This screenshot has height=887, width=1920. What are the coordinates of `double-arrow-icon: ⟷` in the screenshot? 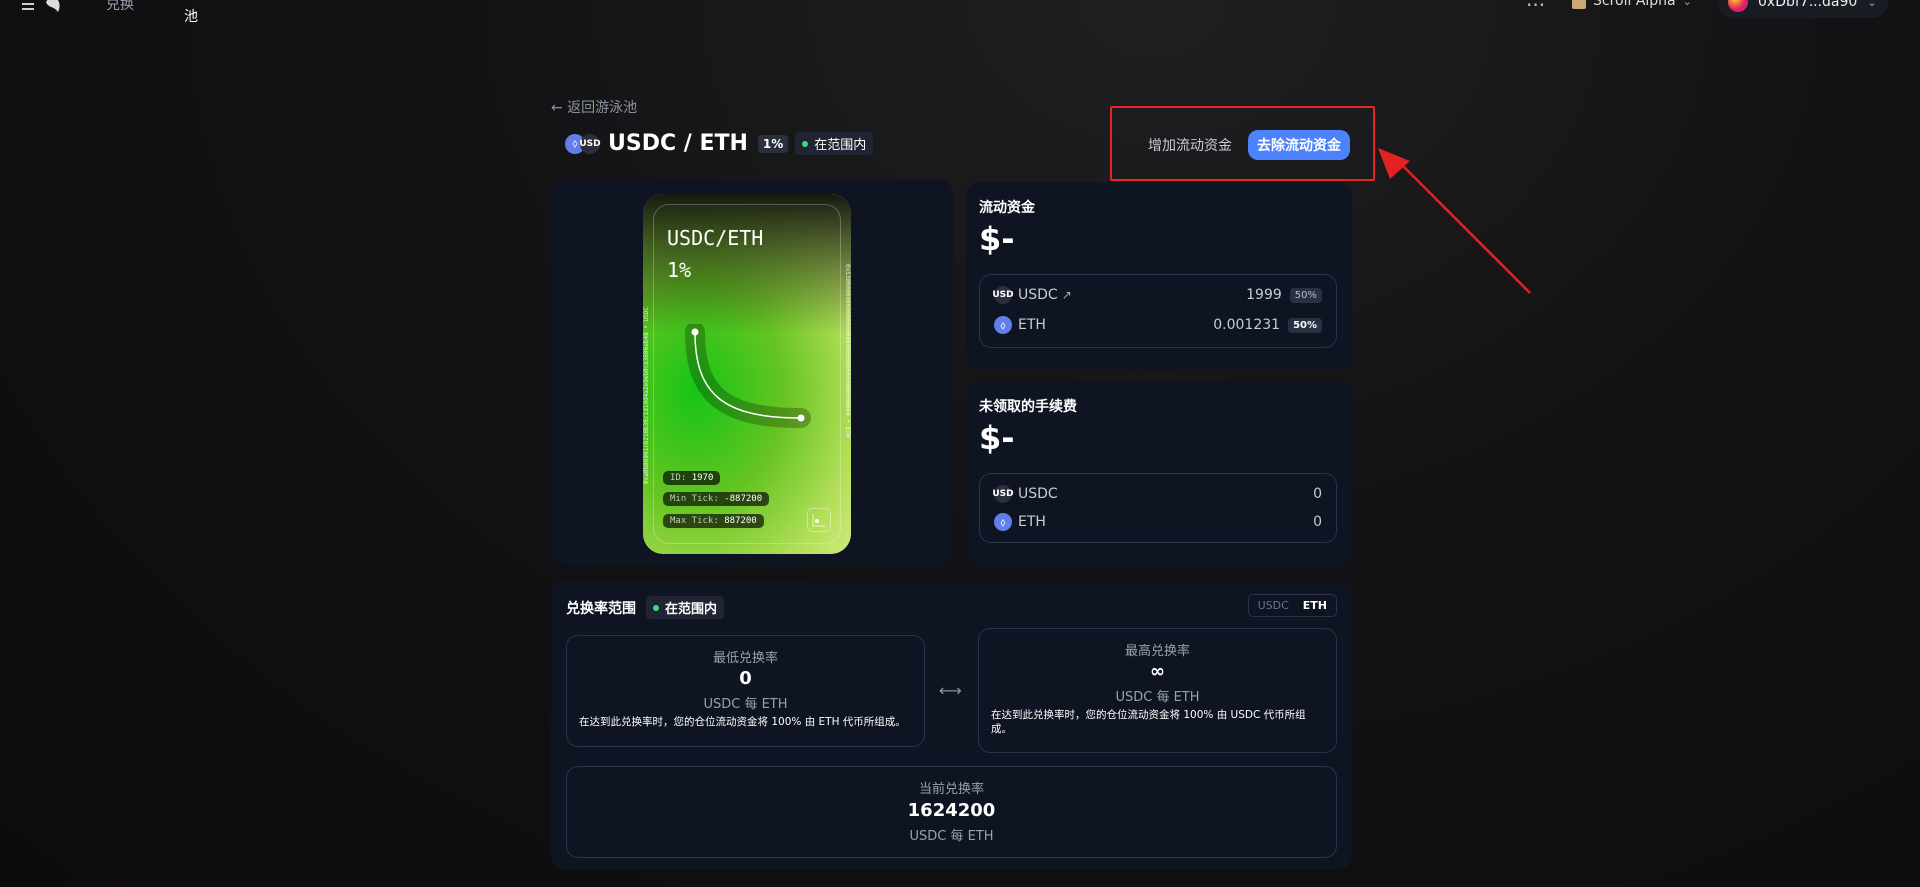 It's located at (950, 690).